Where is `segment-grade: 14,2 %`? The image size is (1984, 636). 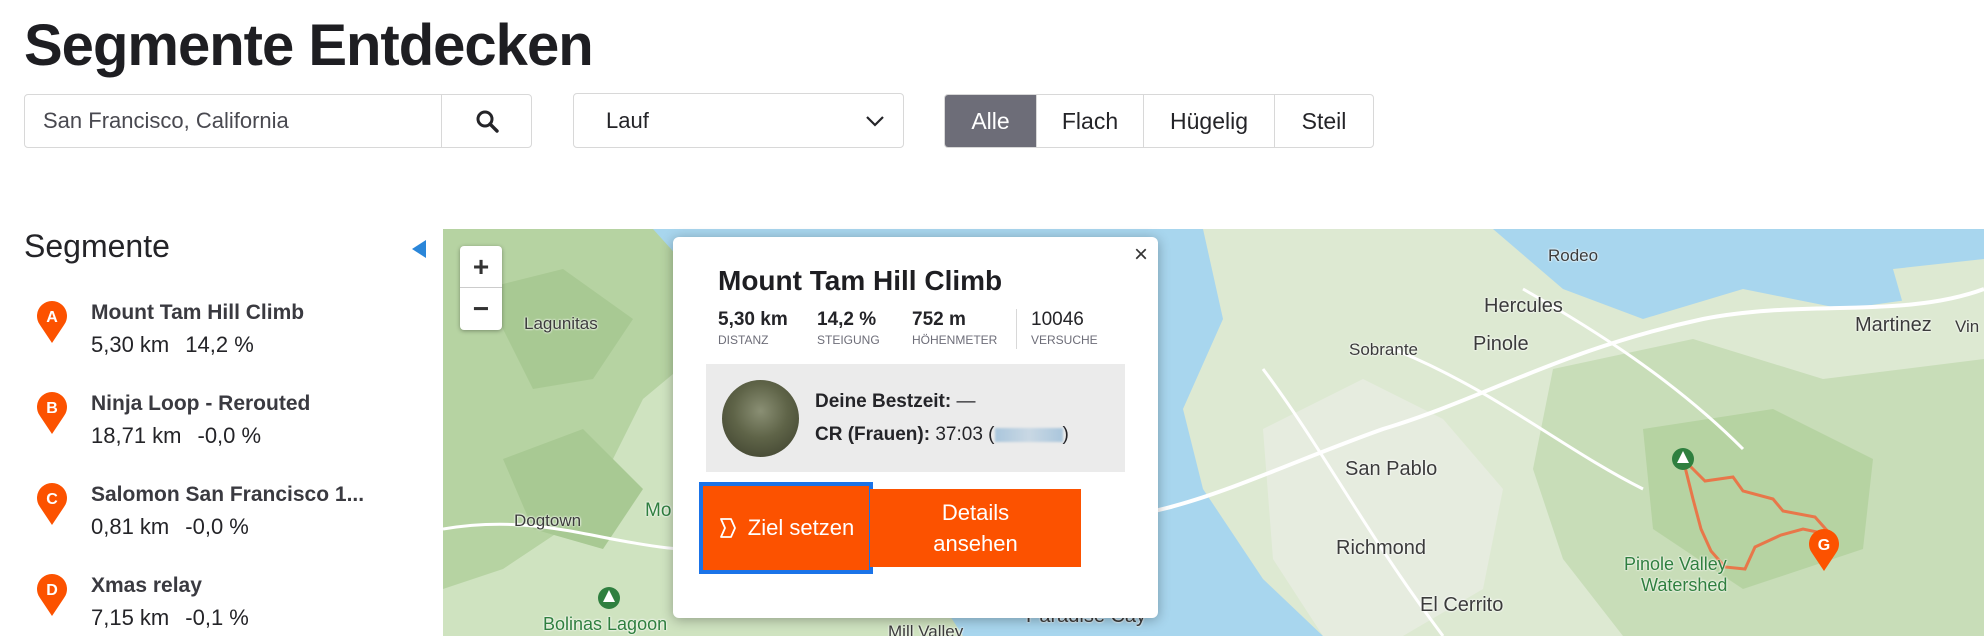 segment-grade: 14,2 % is located at coordinates (219, 344).